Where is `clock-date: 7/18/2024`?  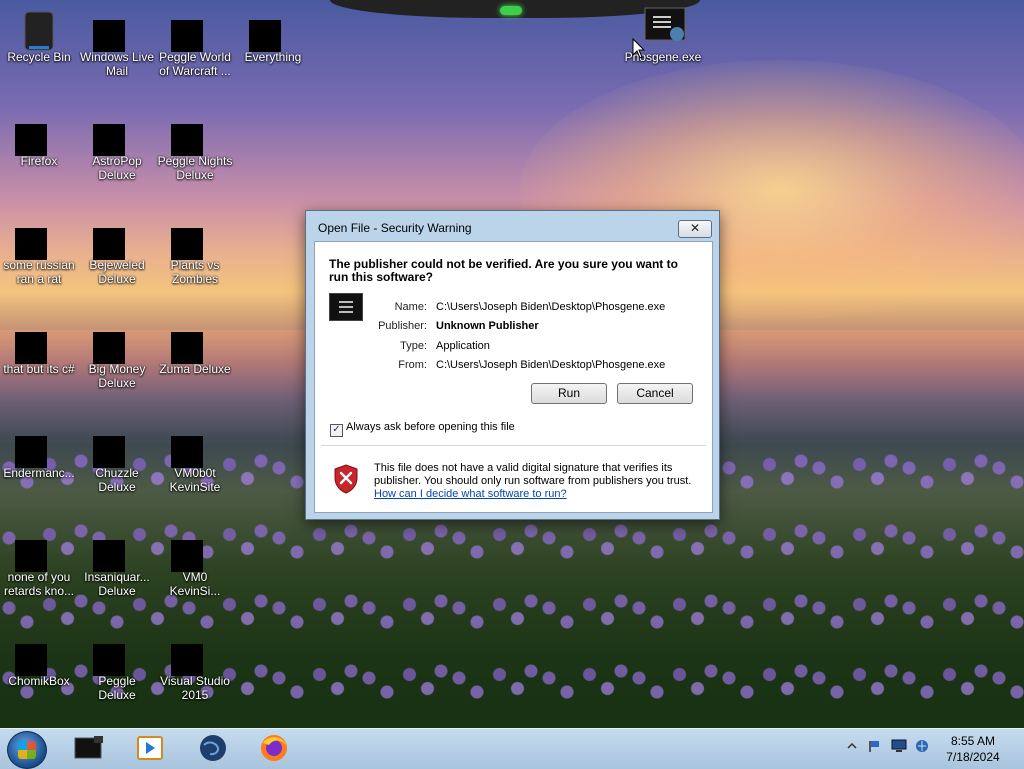
clock-date: 7/18/2024 is located at coordinates (973, 757).